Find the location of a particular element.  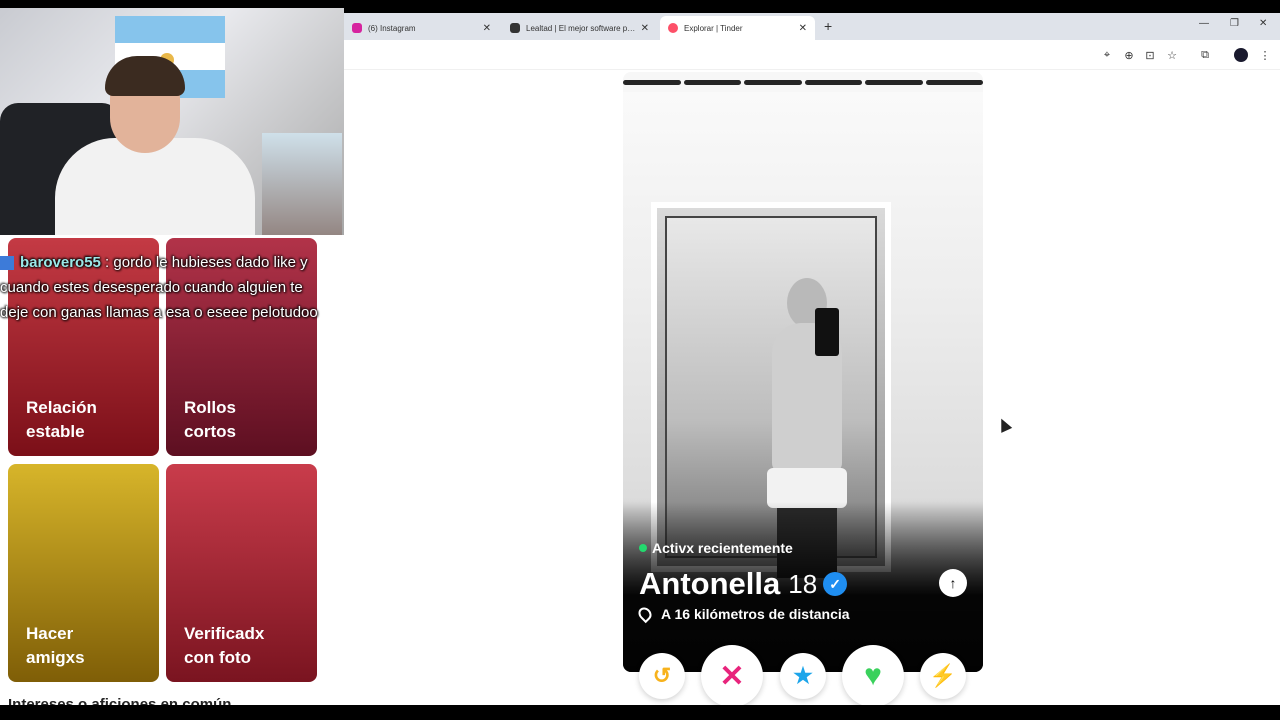

action-bar: ↺ ✕ ★ ♥ ⚡ is located at coordinates (803, 676).